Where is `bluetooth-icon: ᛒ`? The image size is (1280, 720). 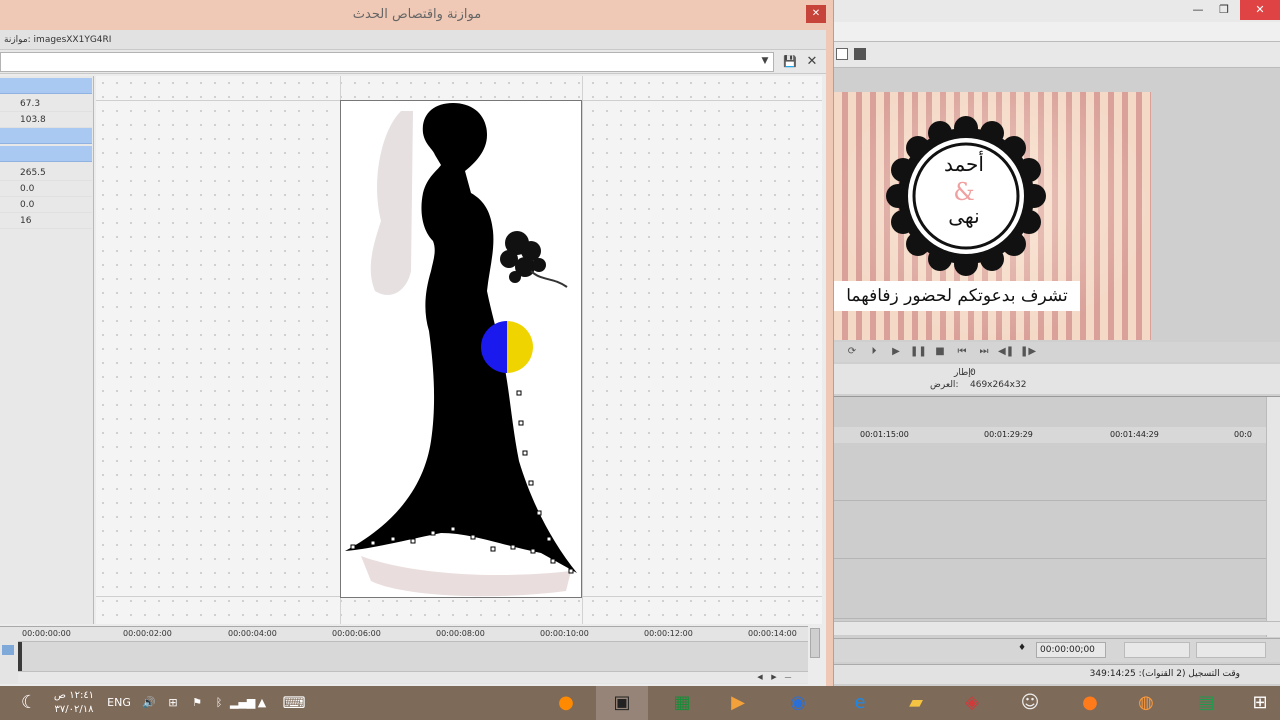 bluetooth-icon: ᛒ is located at coordinates (219, 703).